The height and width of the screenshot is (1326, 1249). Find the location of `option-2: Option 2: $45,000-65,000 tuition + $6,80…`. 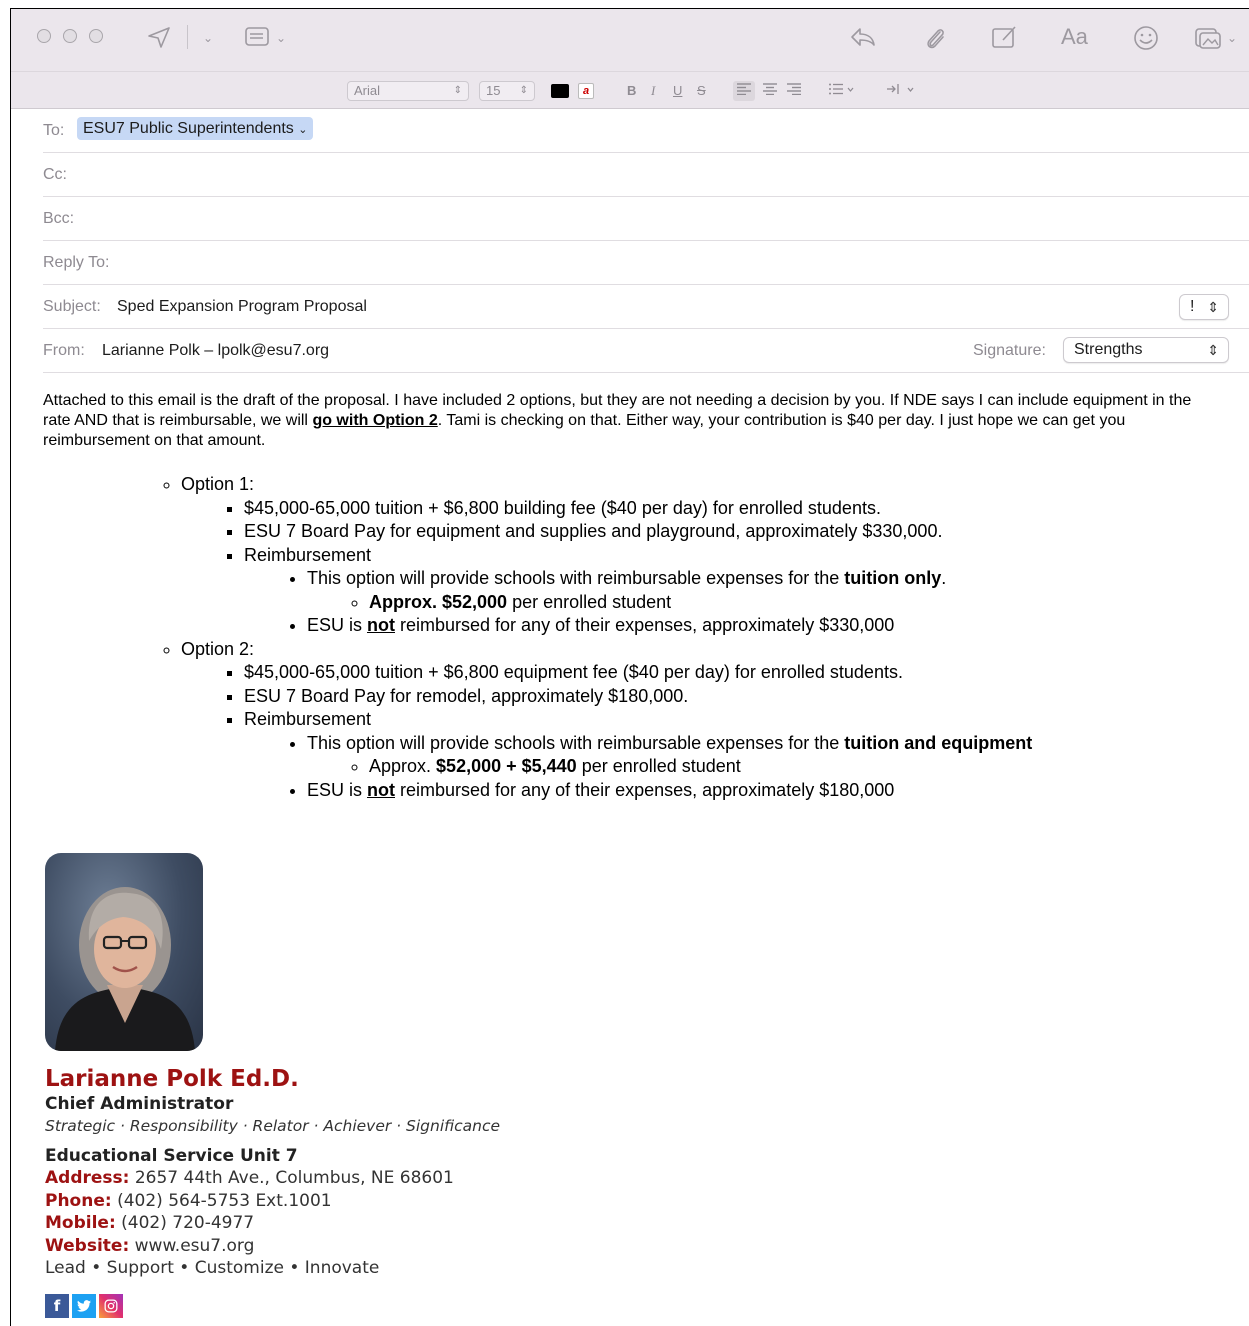

option-2: Option 2: $45,000-65,000 tuition + $6,80… is located at coordinates (705, 720).